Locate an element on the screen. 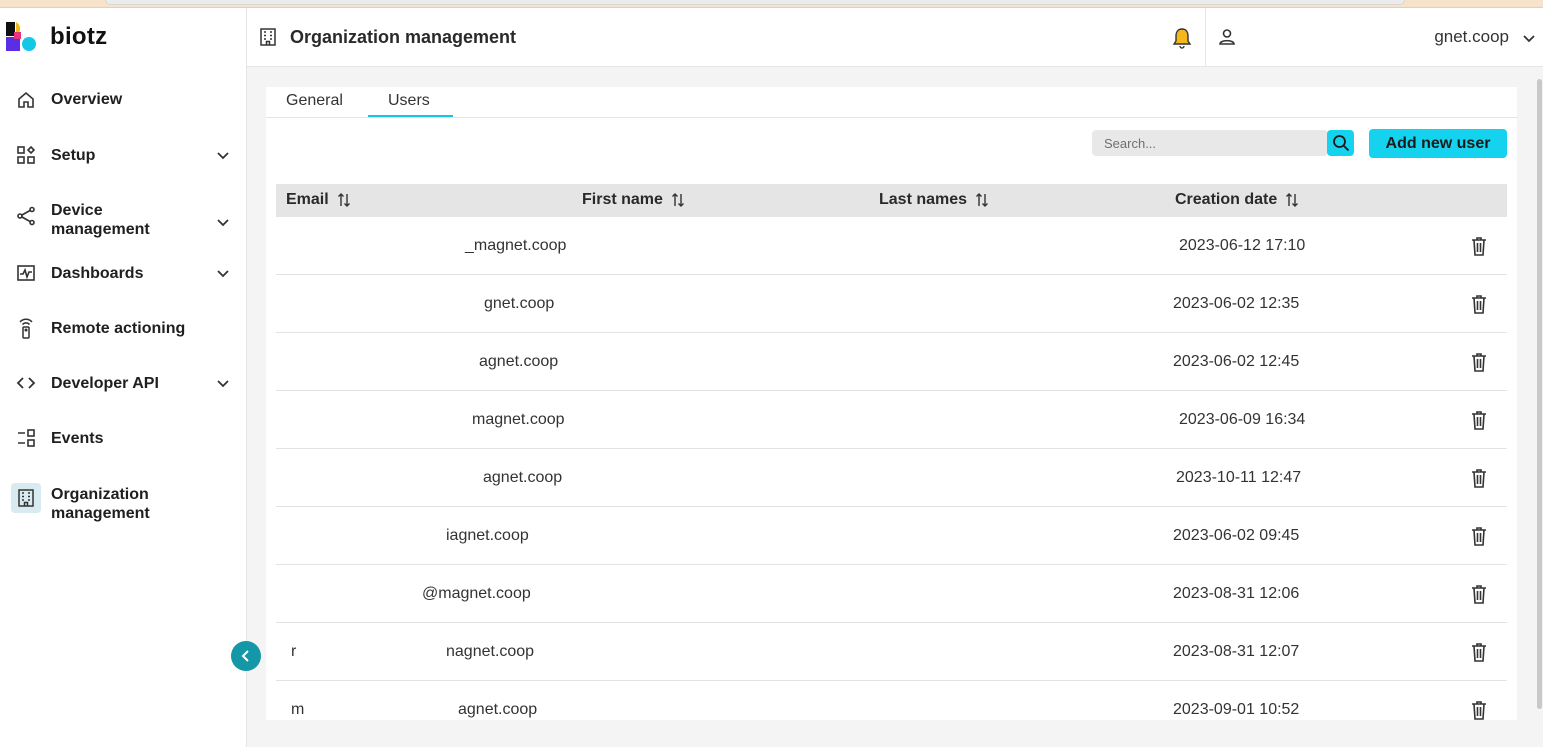 Image resolution: width=1543 pixels, height=747 pixels. sidebar-item-label: Setup is located at coordinates (73, 155).